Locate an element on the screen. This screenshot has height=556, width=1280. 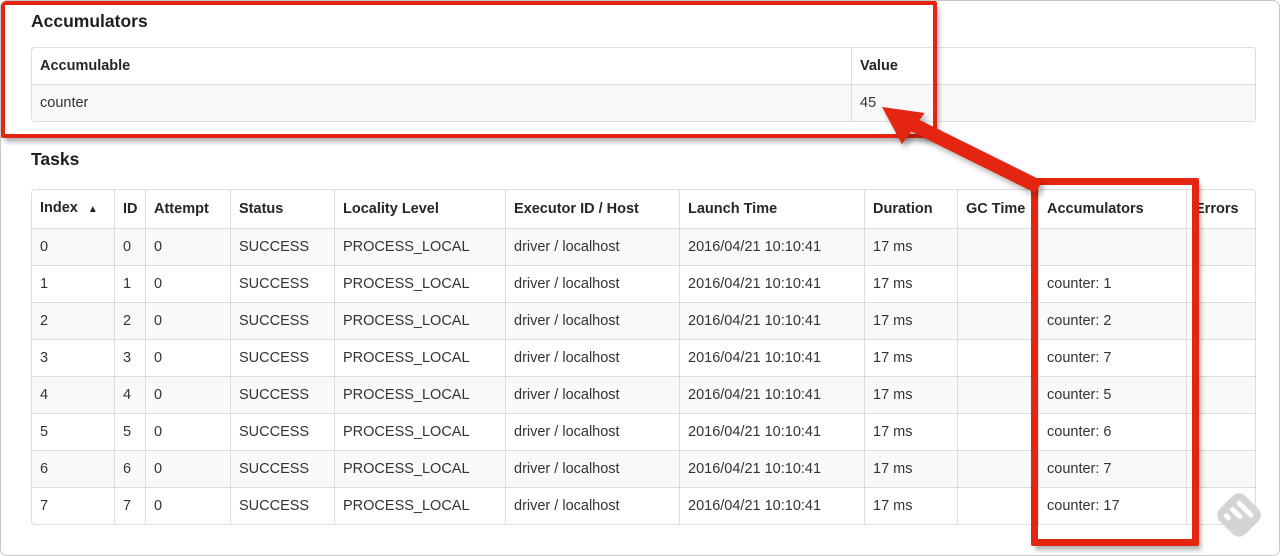
cell-index: 0 is located at coordinates (73, 246).